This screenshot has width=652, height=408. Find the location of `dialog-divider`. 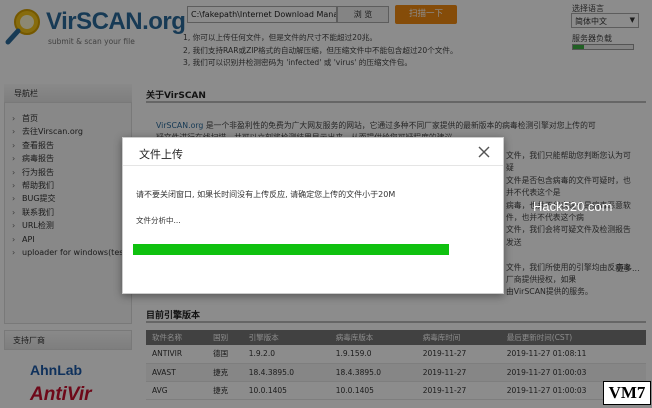

dialog-divider is located at coordinates (313, 165).